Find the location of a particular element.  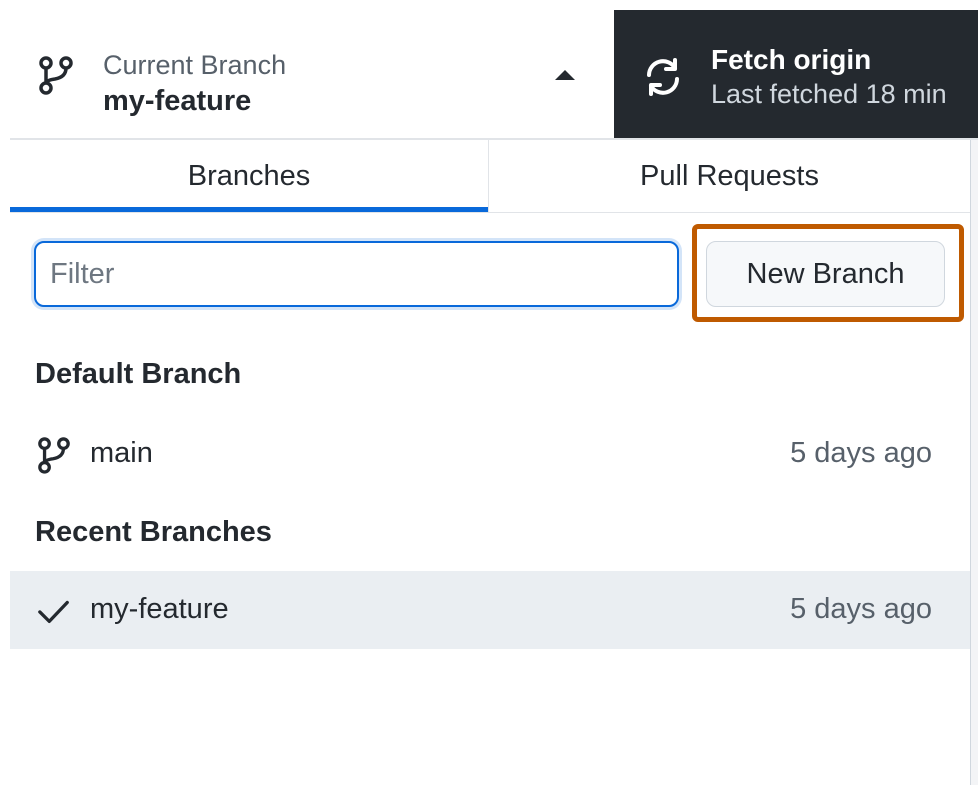

current-branch-name: my-feature is located at coordinates (177, 101).